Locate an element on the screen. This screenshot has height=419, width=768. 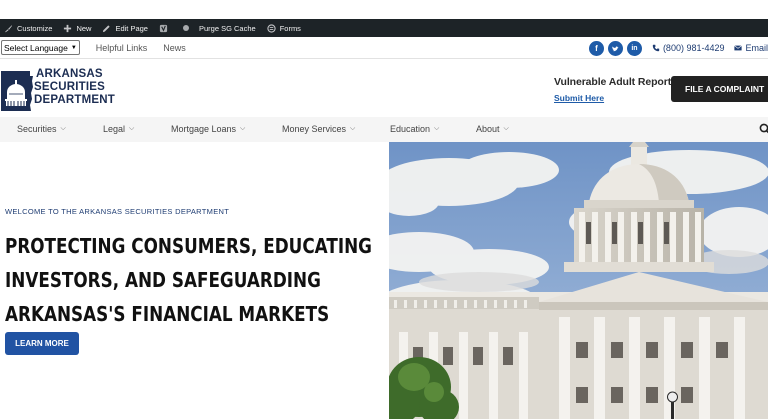
hero-headline-line-2: INVESTORS, AND SAFEGUARDING is located at coordinates (163, 280).